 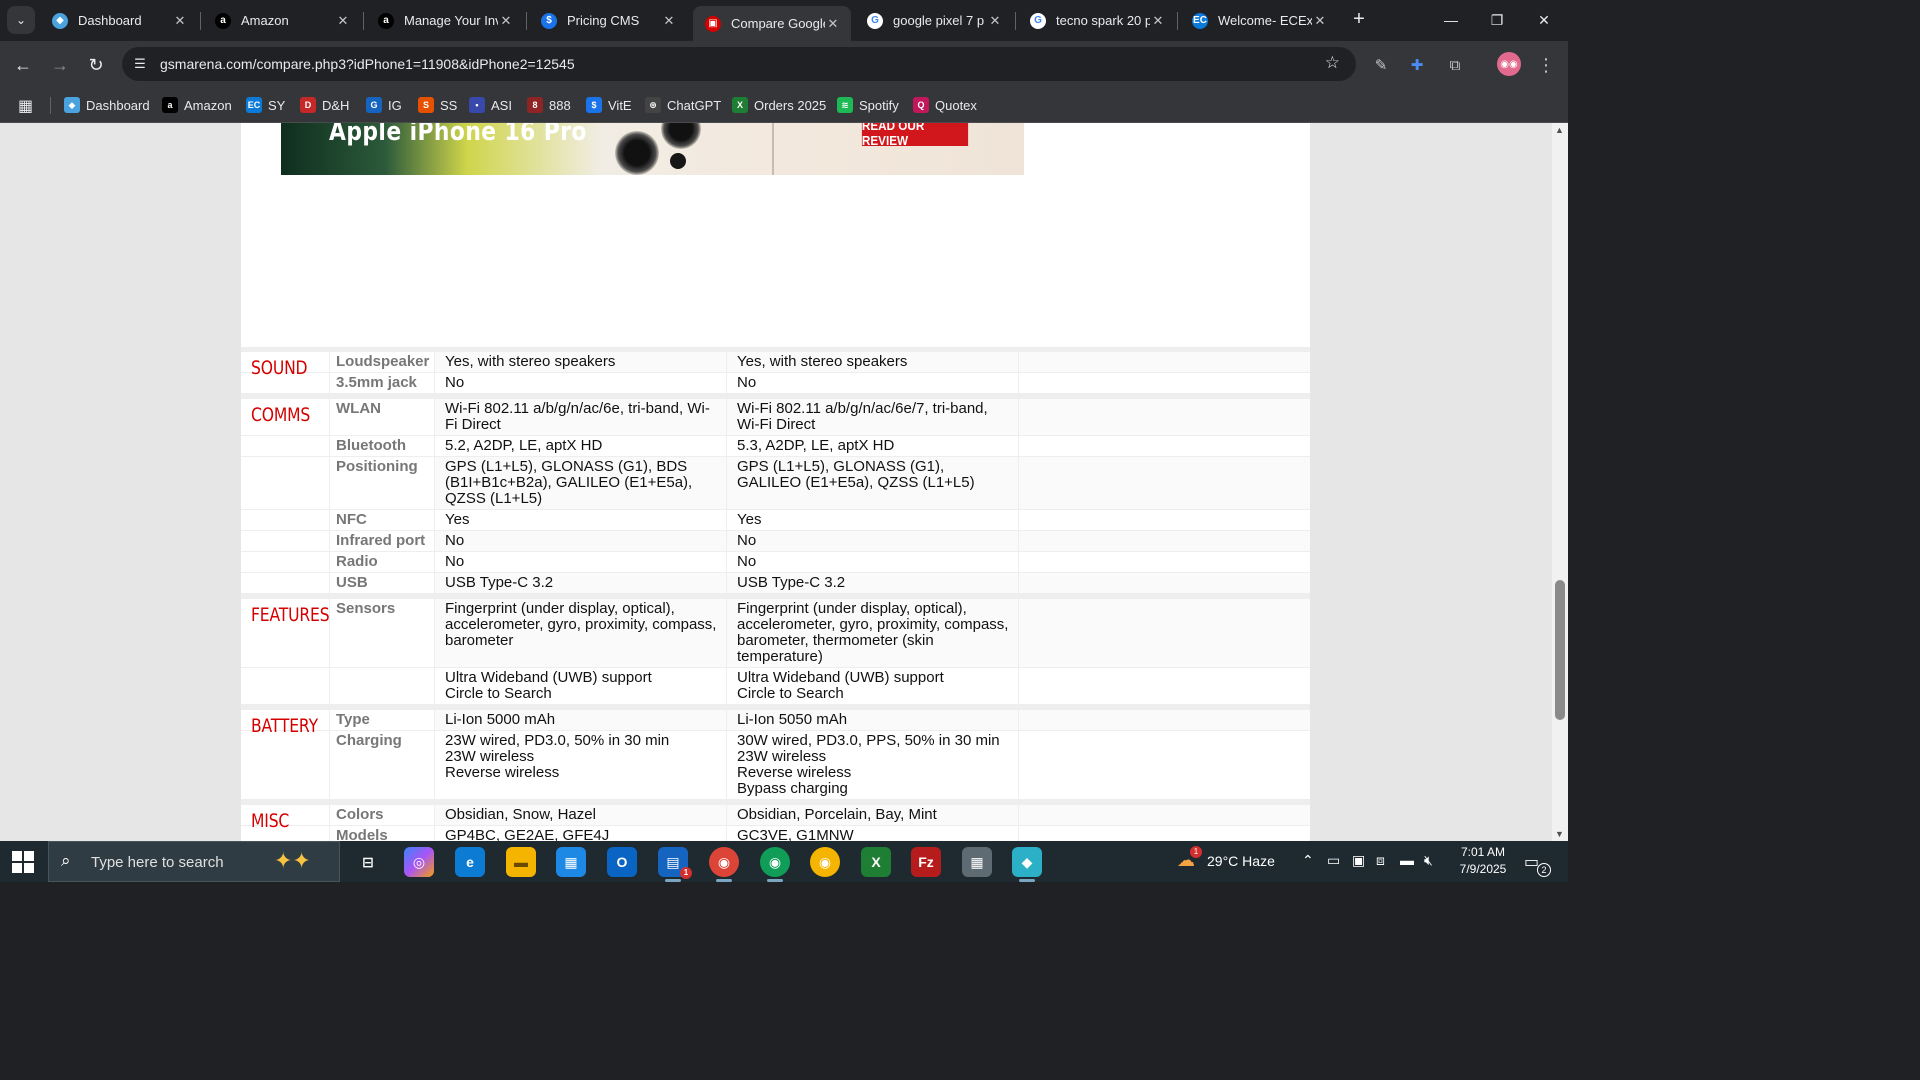 I want to click on file-explorer-icon: ▬, so click(x=521, y=862).